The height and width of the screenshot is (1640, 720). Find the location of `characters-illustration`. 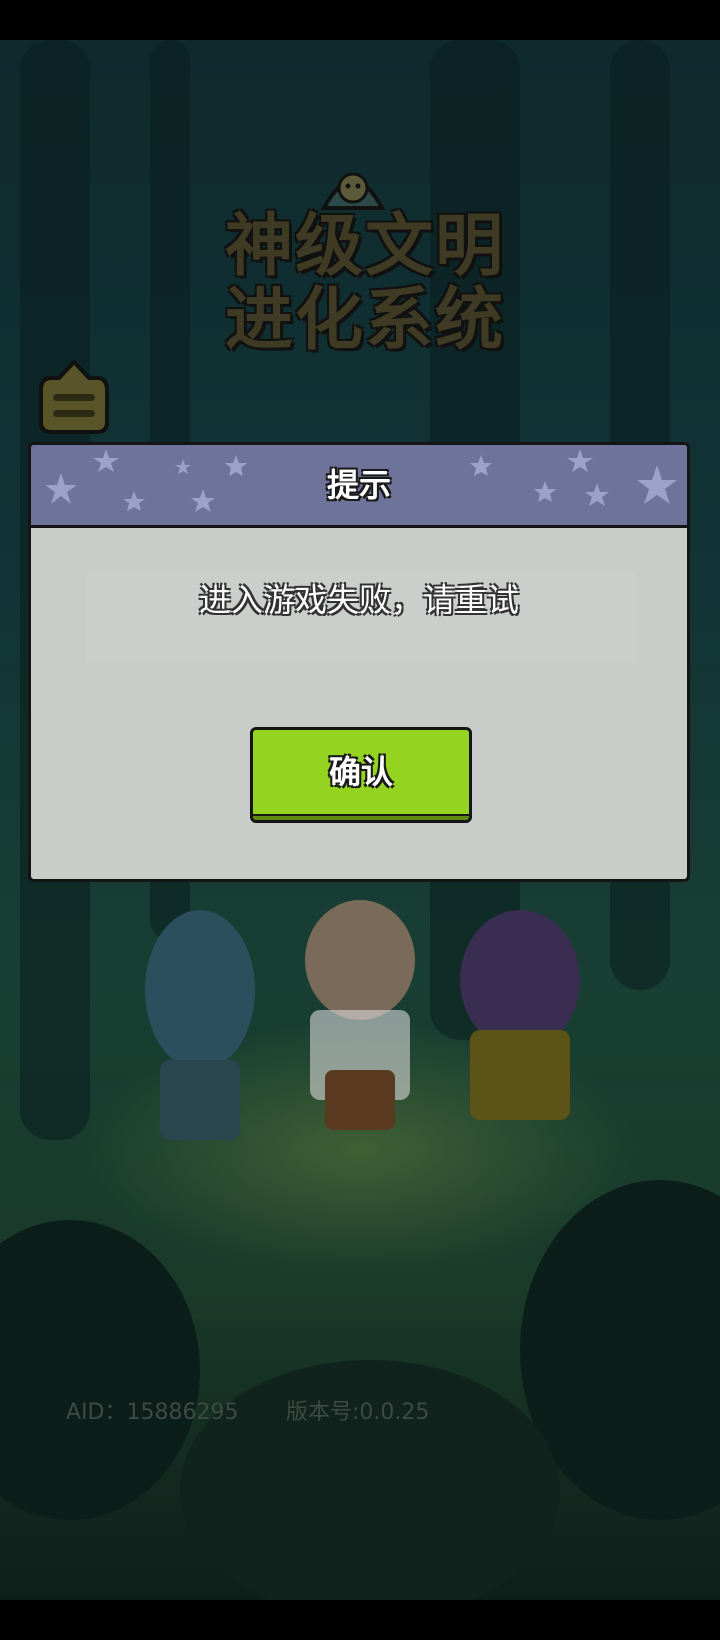

characters-illustration is located at coordinates (355, 1030).